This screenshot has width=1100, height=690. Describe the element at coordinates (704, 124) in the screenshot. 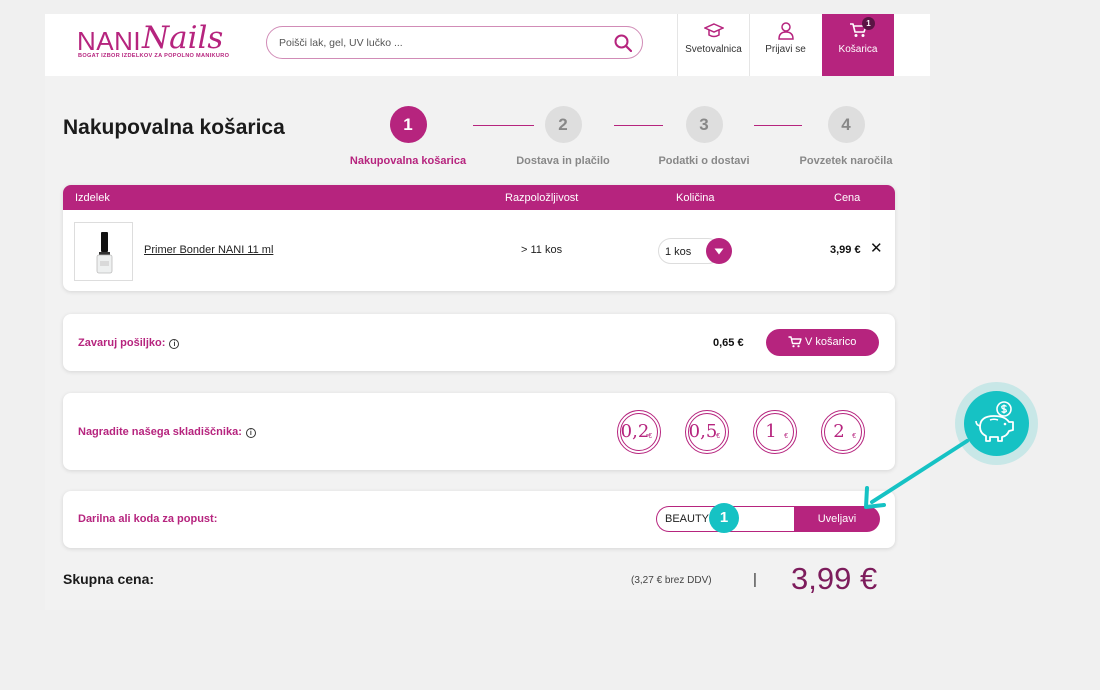

I see `step-number: 3` at that location.